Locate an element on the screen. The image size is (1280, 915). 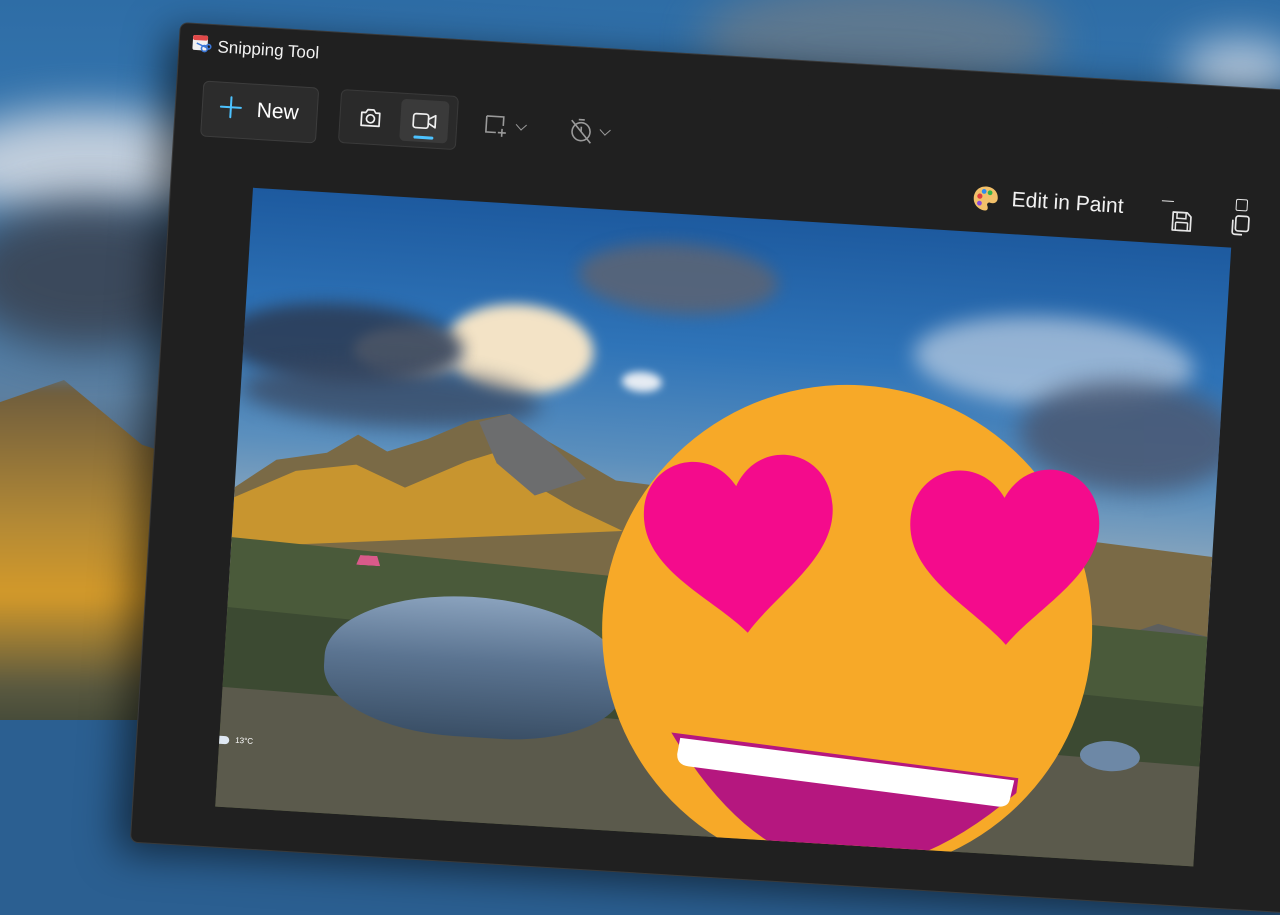
selected-mode-indicator is located at coordinates (423, 137).